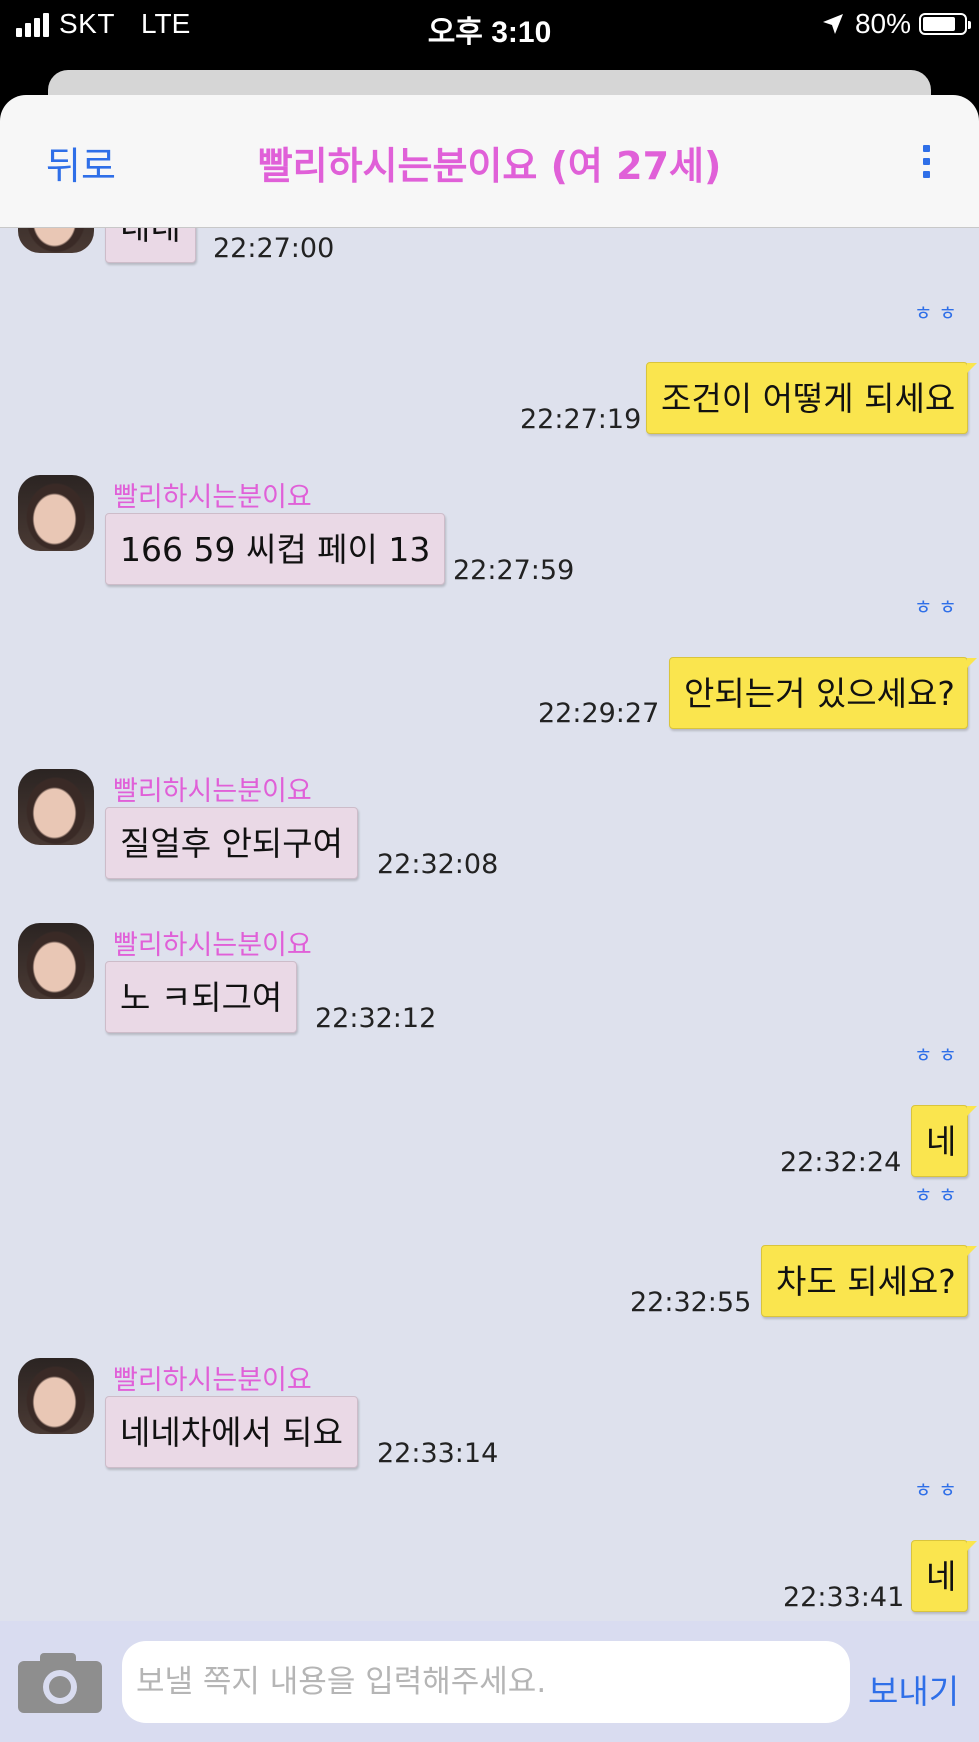  What do you see at coordinates (599, 713) in the screenshot?
I see `message-time: 22:29:27` at bounding box center [599, 713].